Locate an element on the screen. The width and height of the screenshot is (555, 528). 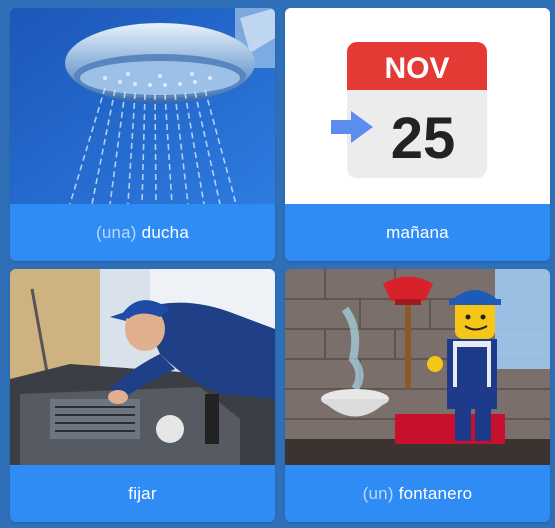
card-label: (una) ducha is located at coordinates (142, 232).